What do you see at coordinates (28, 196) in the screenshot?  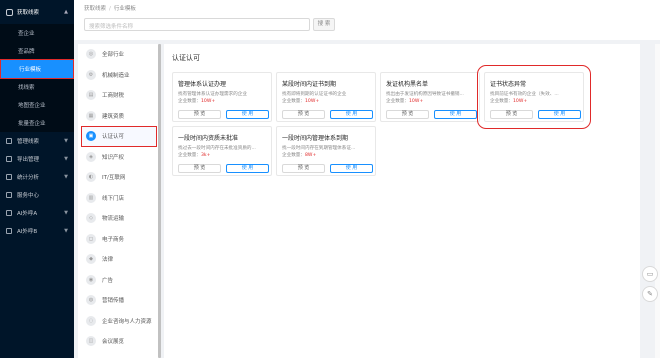 I see `sidebar-item-label: 服务中心` at bounding box center [28, 196].